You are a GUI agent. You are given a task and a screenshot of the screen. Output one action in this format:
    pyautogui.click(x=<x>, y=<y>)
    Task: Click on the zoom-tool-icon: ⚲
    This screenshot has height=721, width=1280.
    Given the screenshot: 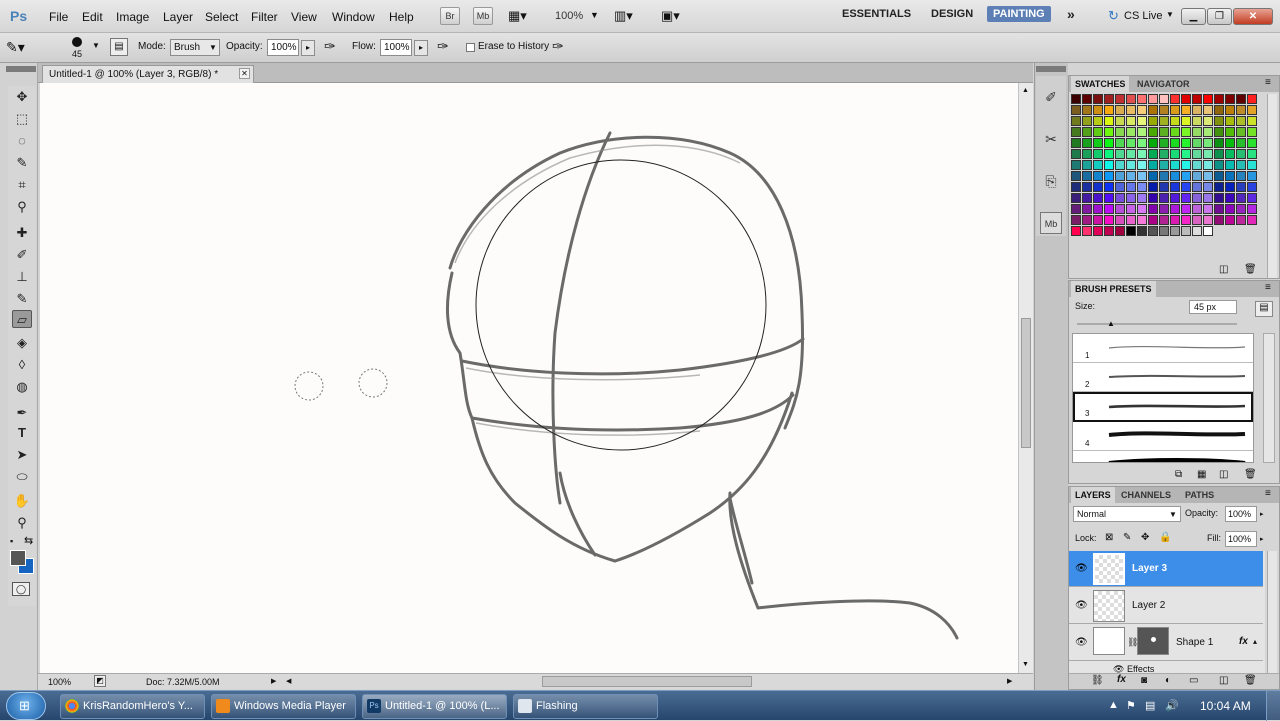 What is the action you would take?
    pyautogui.click(x=22, y=523)
    